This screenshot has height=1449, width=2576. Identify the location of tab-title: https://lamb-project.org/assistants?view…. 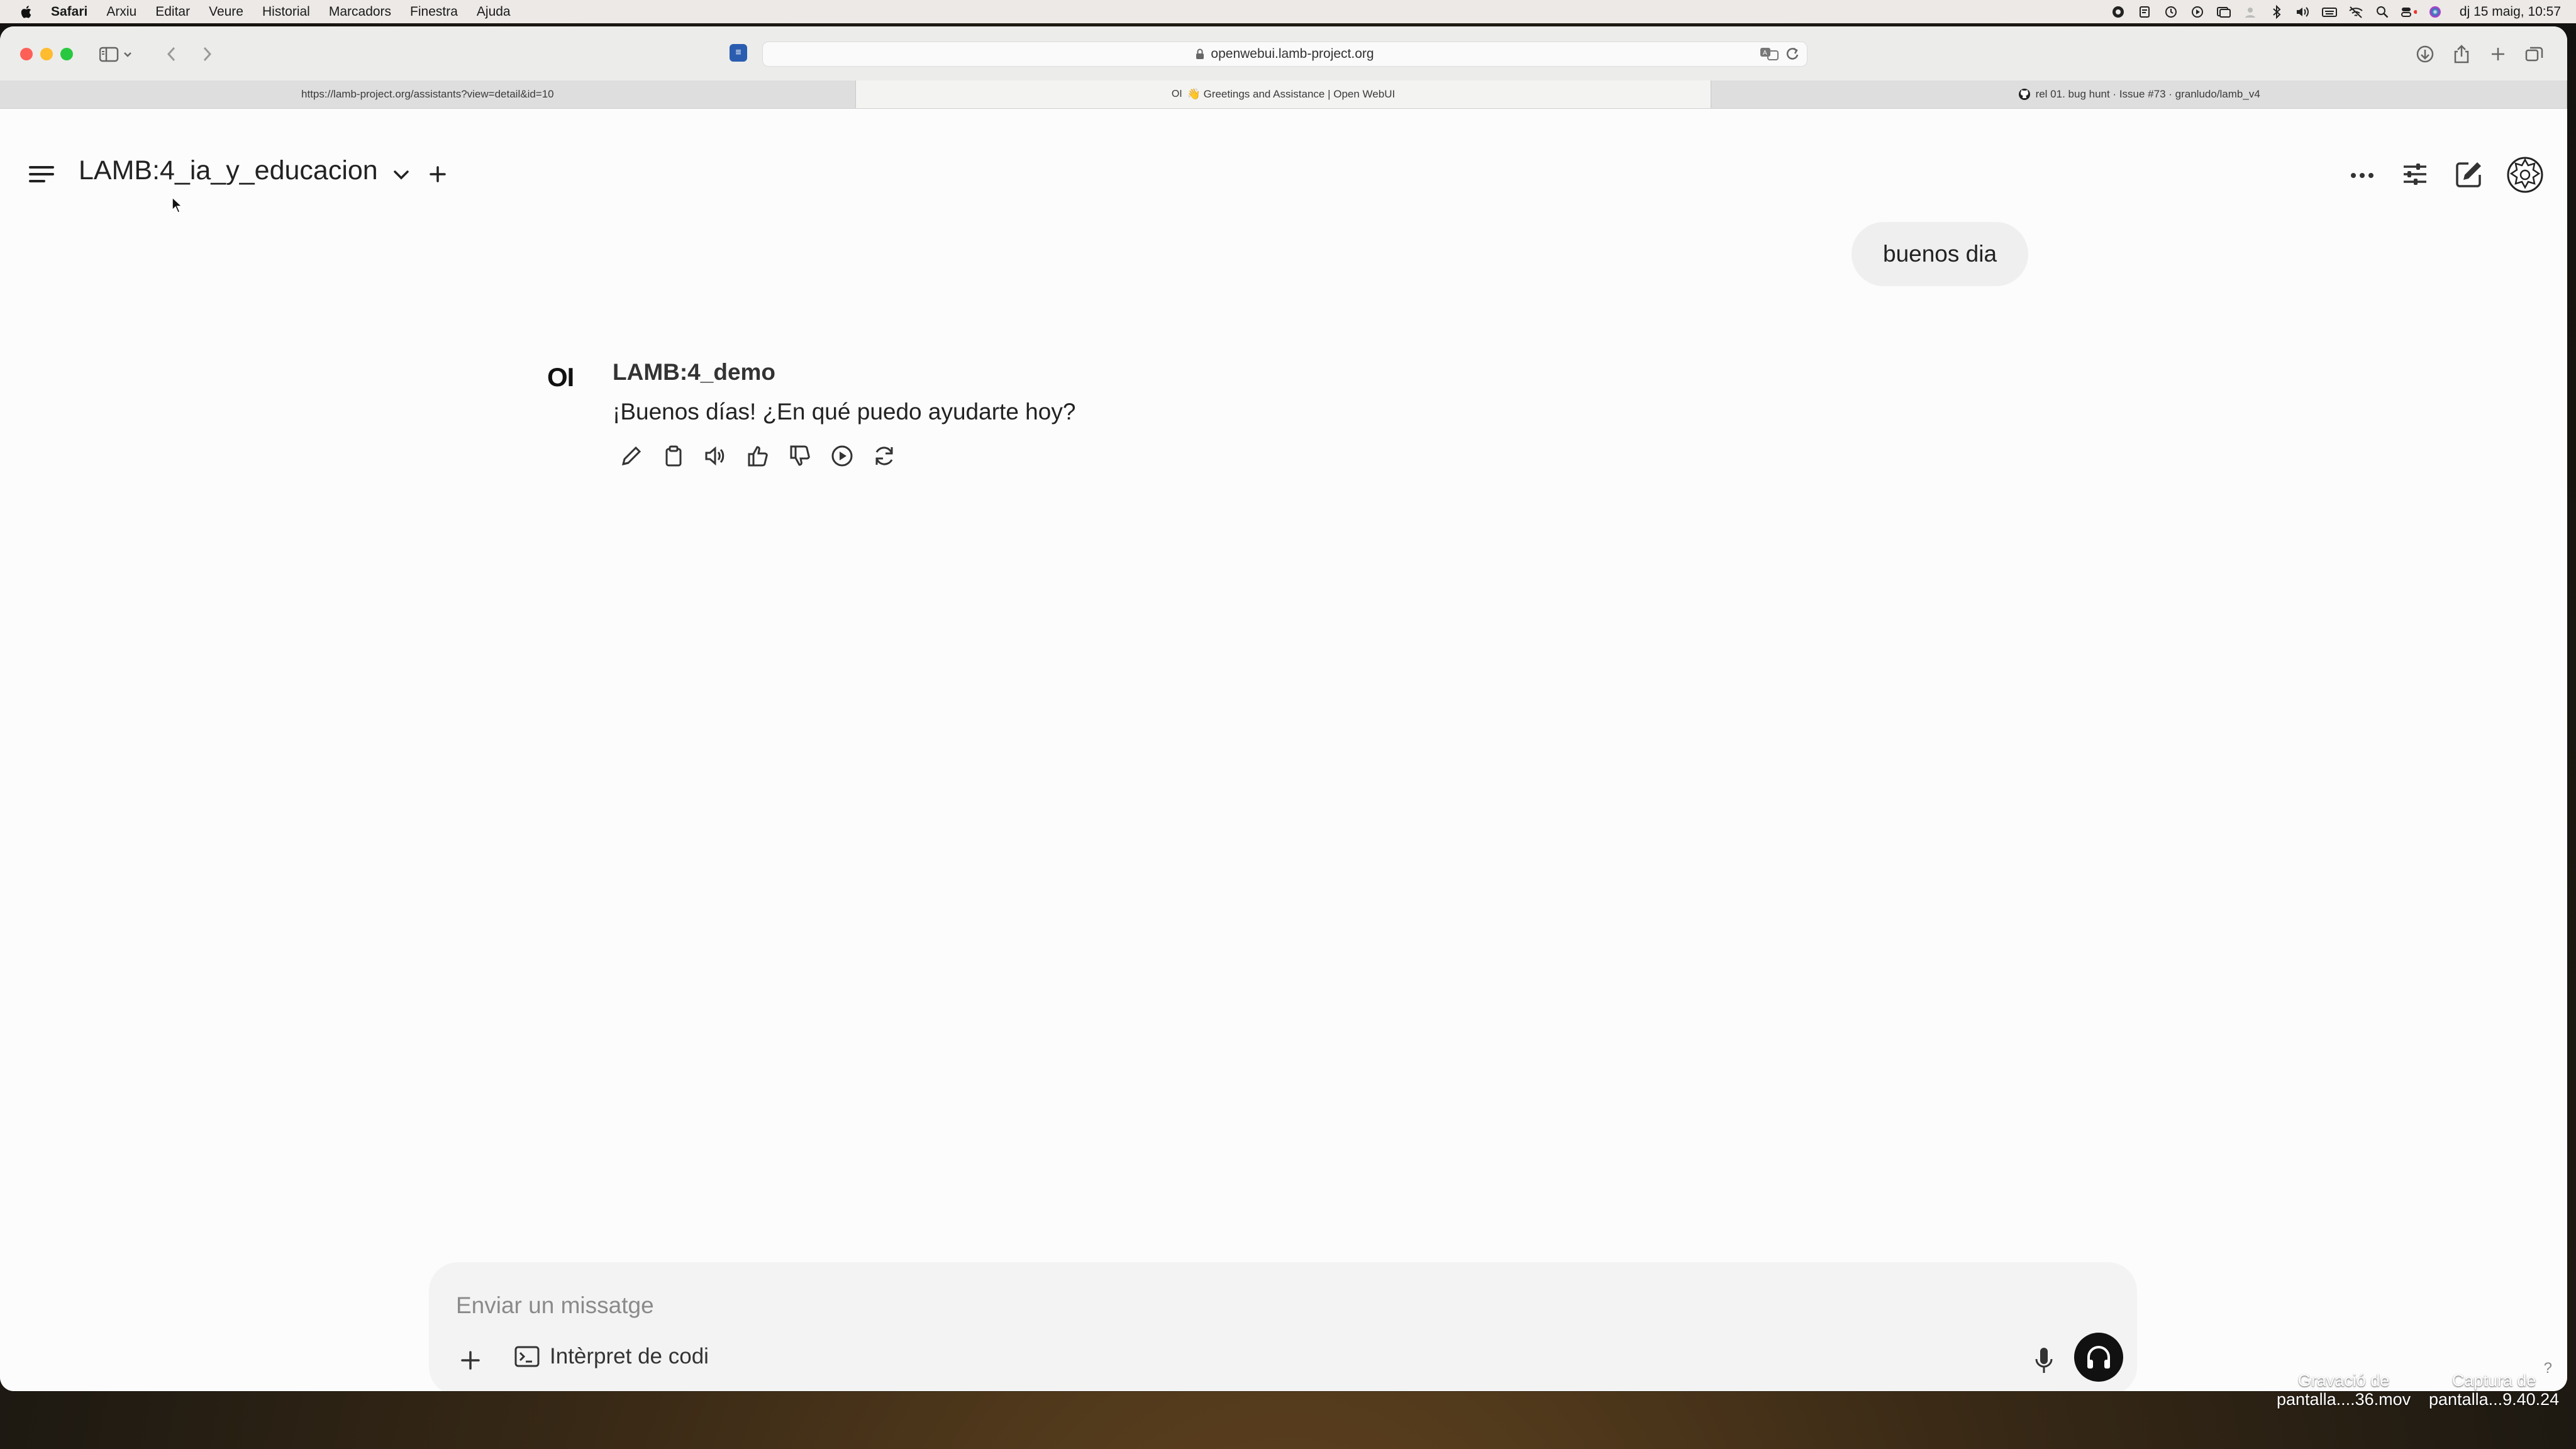
(427, 94).